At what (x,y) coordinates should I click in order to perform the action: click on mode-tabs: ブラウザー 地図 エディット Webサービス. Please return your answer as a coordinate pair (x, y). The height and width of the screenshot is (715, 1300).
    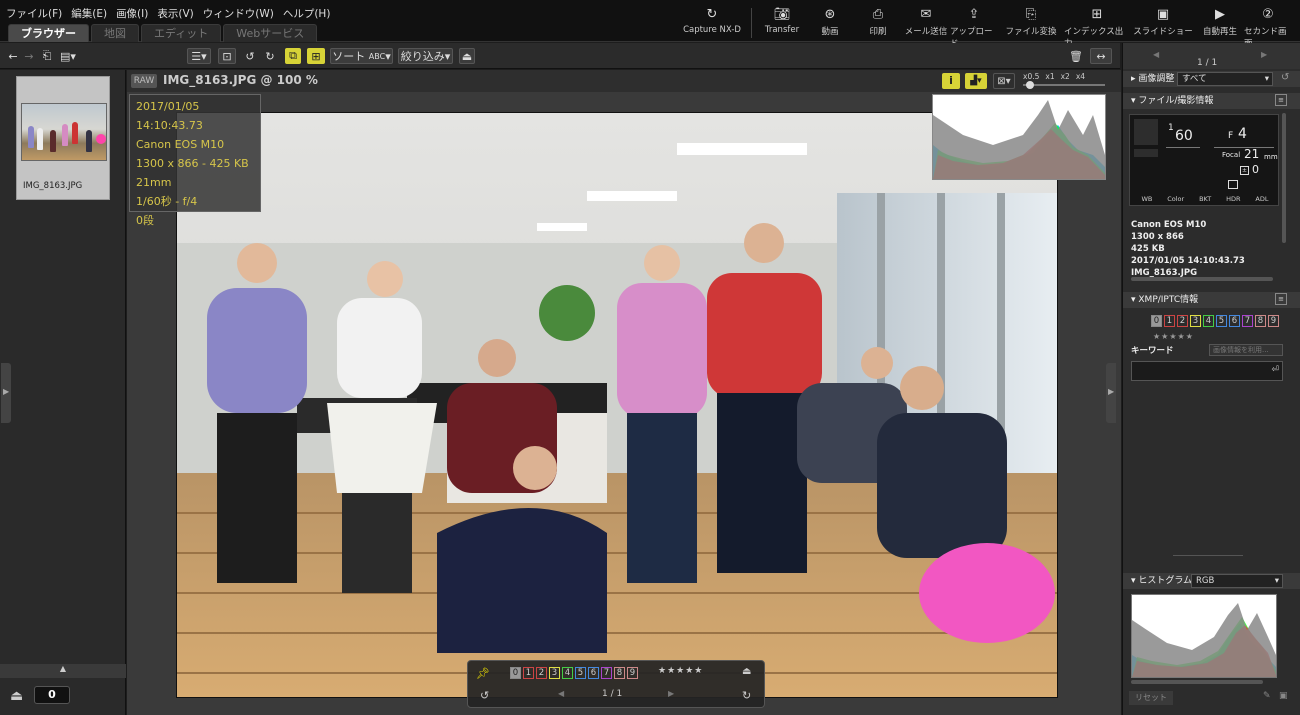
    Looking at the image, I should click on (163, 33).